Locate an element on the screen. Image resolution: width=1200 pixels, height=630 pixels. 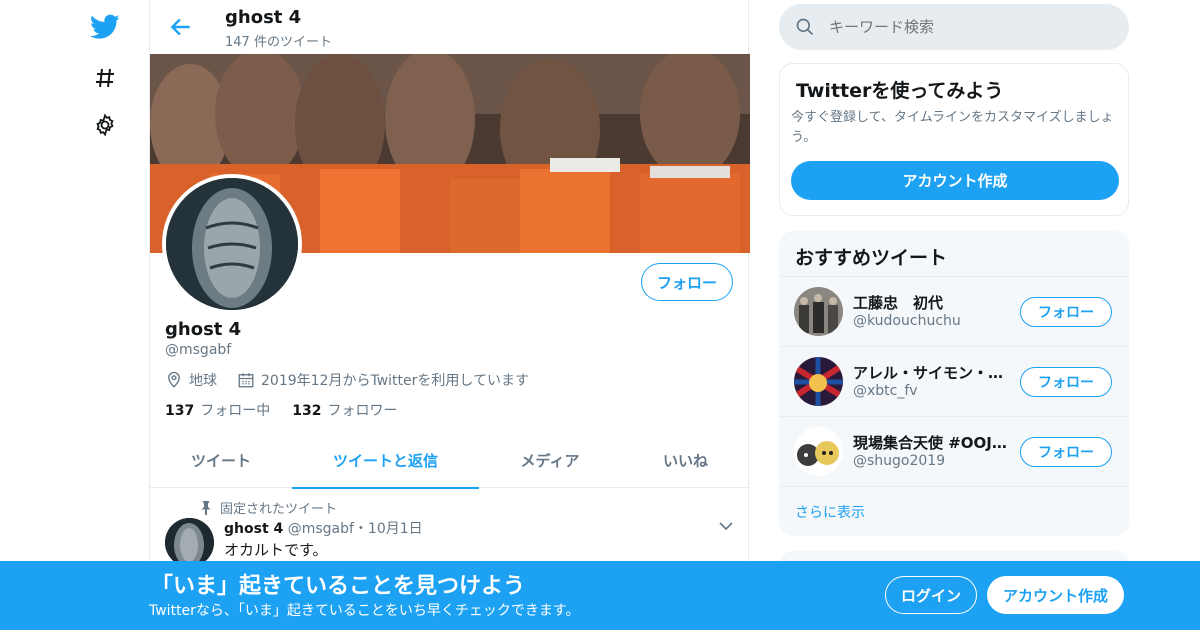
list-item: 工藤忠 初代 @kudouchuchu フォロー is located at coordinates (954, 311).